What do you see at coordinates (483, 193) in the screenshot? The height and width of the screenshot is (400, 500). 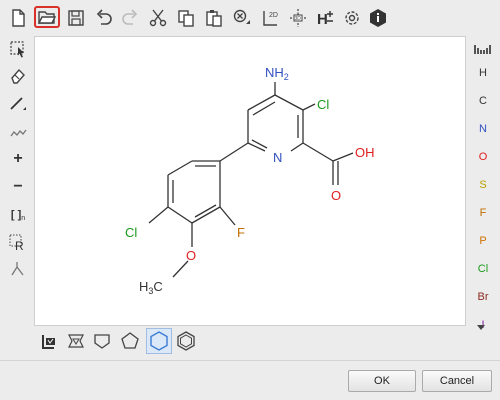 I see `element-toolbar: HCNOSFPClBrI` at bounding box center [483, 193].